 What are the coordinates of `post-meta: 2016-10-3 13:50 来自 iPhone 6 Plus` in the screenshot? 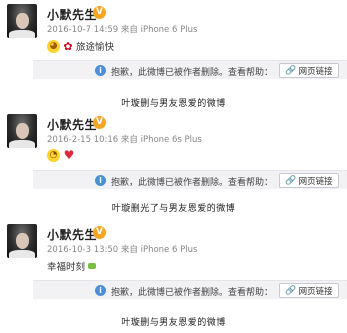 It's located at (122, 249).